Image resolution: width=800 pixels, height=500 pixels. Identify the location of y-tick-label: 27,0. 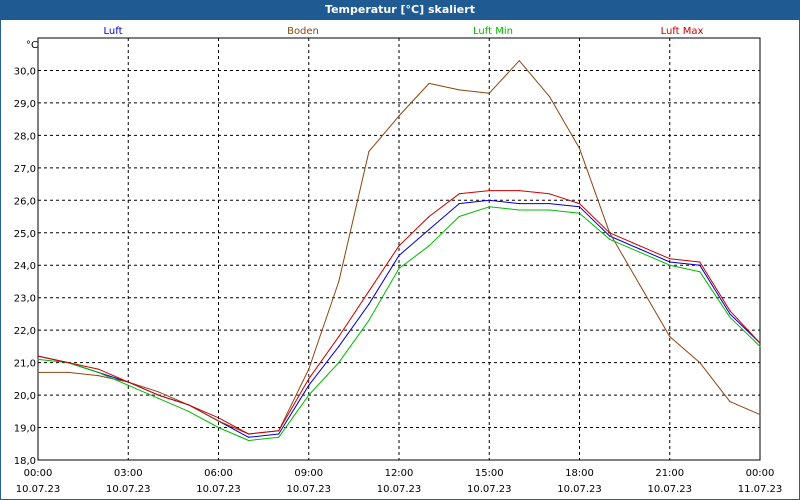
(25, 169).